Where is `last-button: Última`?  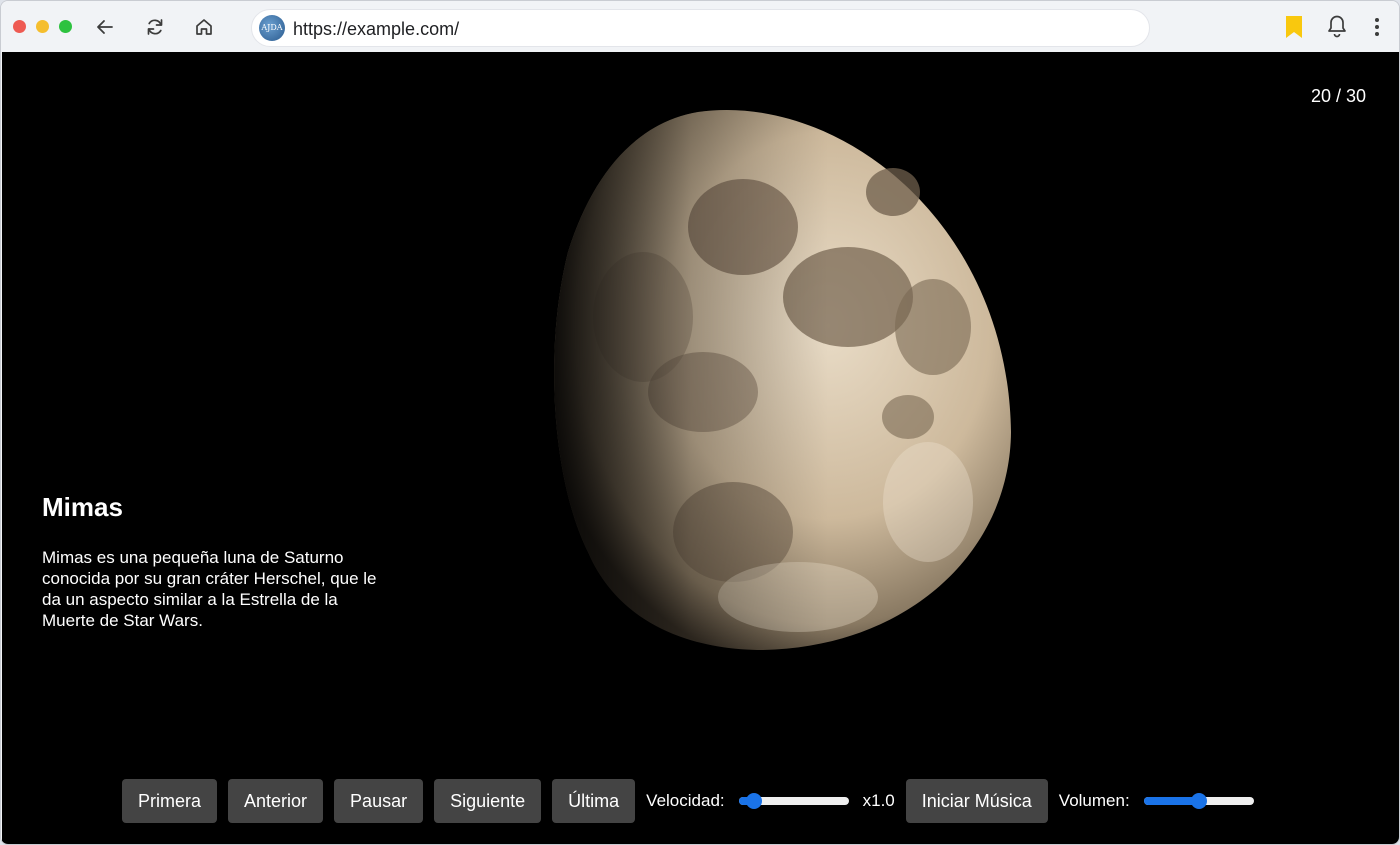
last-button: Última is located at coordinates (594, 801).